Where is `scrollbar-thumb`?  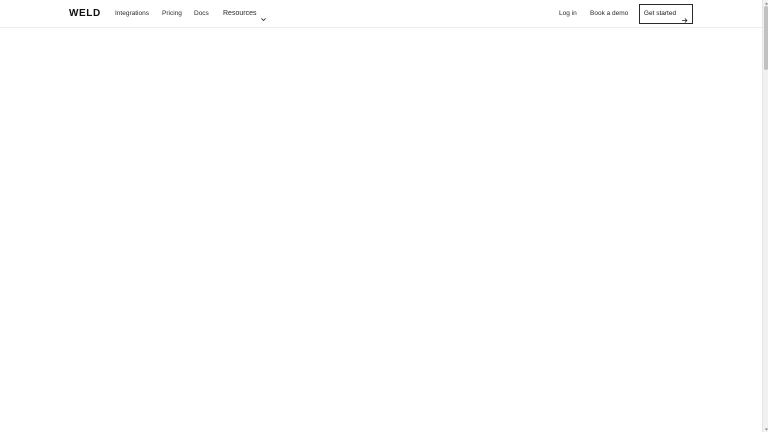
scrollbar-thumb is located at coordinates (766, 38).